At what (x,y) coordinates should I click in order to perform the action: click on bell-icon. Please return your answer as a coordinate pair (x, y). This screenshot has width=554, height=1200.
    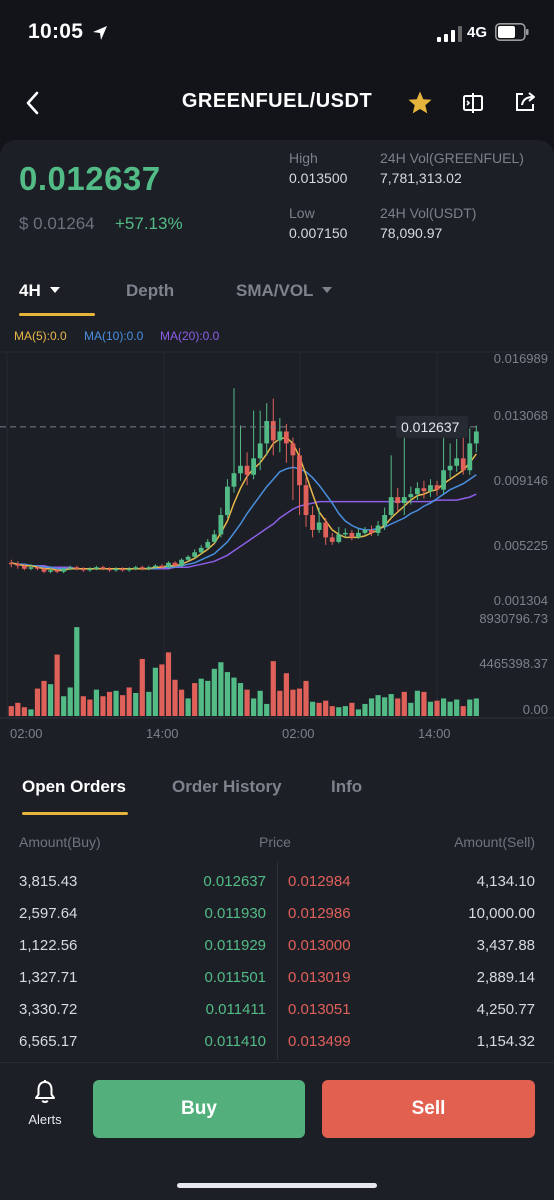
    Looking at the image, I should click on (45, 1092).